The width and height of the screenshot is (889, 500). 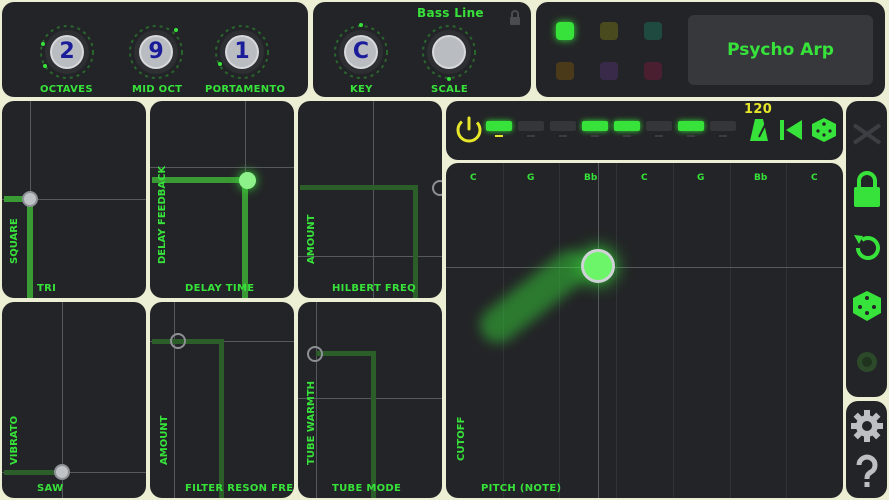 What do you see at coordinates (74, 400) in the screenshot?
I see `xy-pad-saw-vibrato: SAW VIBRATO` at bounding box center [74, 400].